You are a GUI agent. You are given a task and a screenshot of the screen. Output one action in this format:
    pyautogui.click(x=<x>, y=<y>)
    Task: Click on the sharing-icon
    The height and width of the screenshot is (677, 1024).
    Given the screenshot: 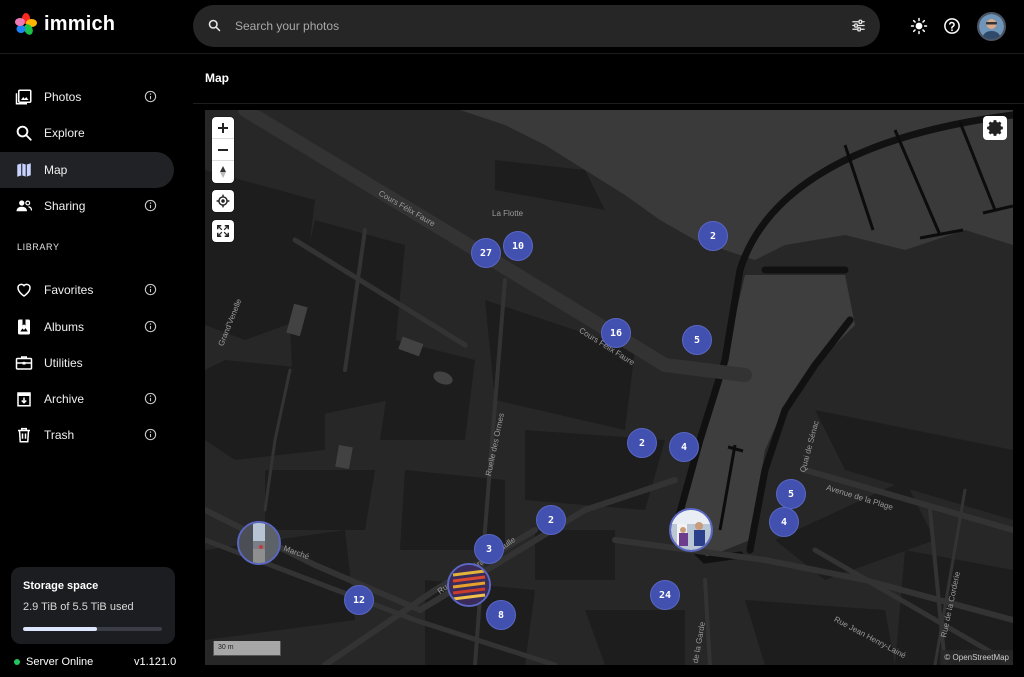 What is the action you would take?
    pyautogui.click(x=24, y=206)
    